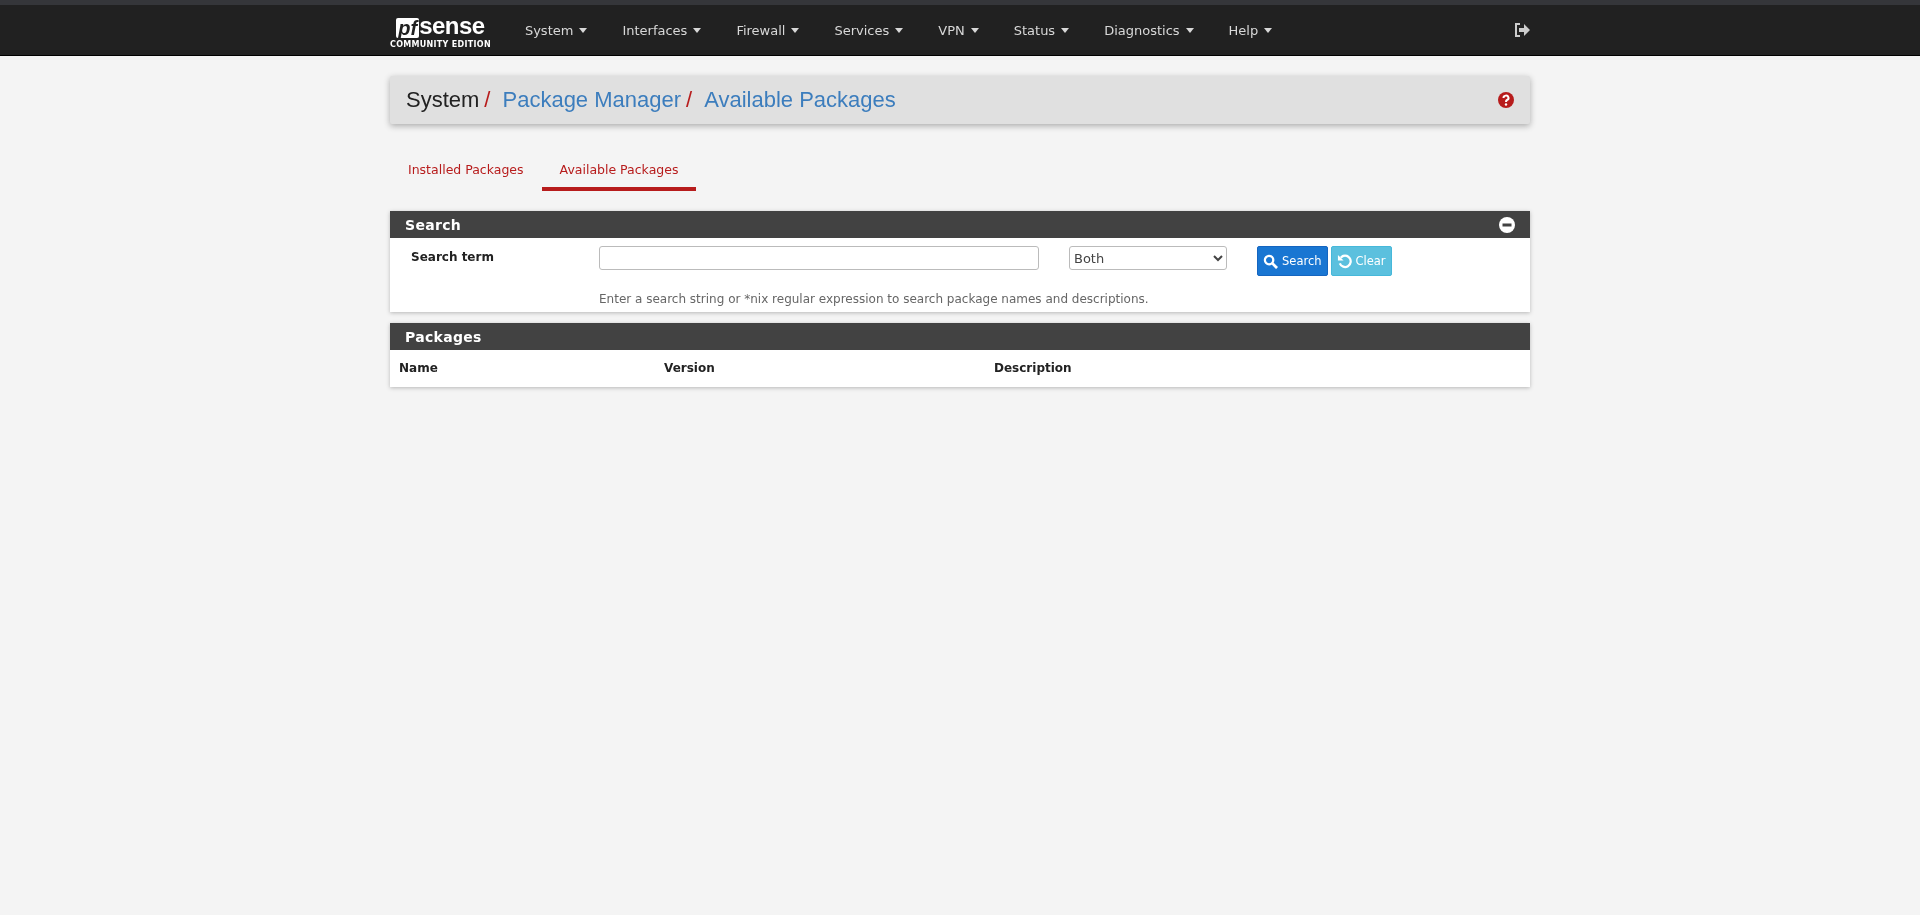  Describe the element at coordinates (443, 336) in the screenshot. I see `panel-title: Packages` at that location.